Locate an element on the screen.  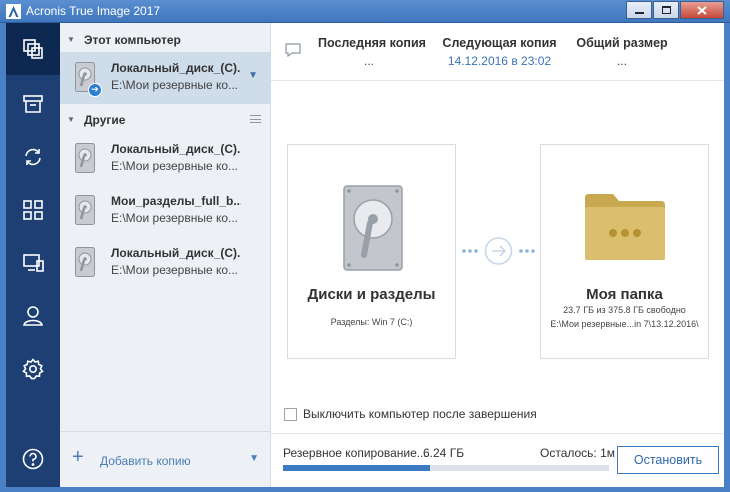
progress-bar-fill is located at coordinates (356, 468).